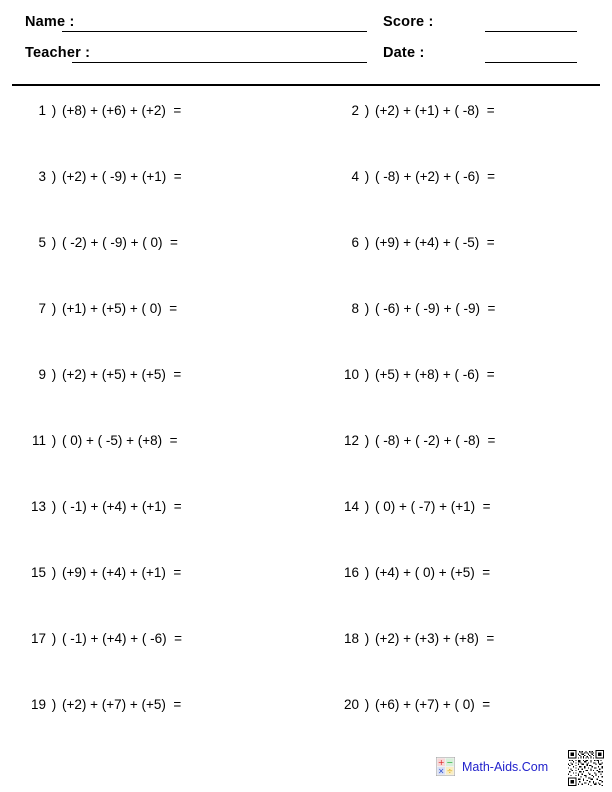  I want to click on problem-16: 16) (+4) + ( 0) + (+5) =, so click(410, 572).